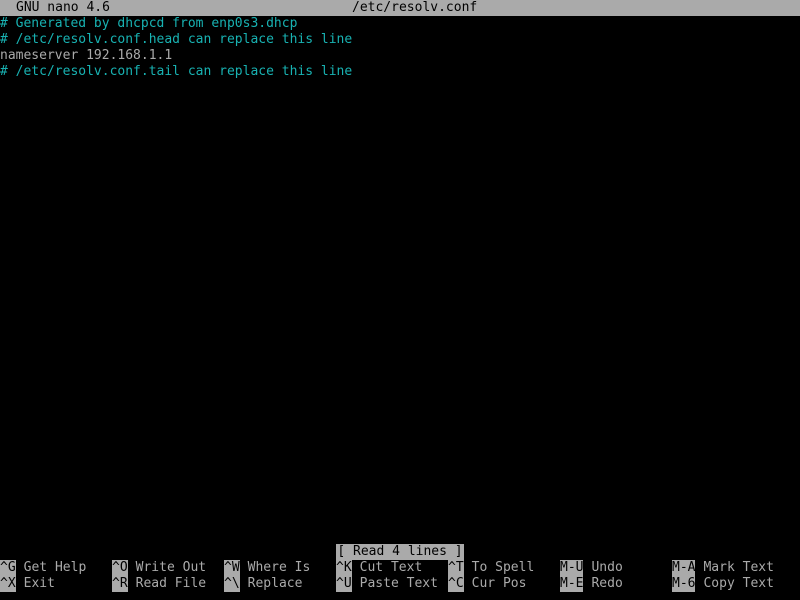  What do you see at coordinates (8, 584) in the screenshot?
I see `shortcut-key: ^X` at bounding box center [8, 584].